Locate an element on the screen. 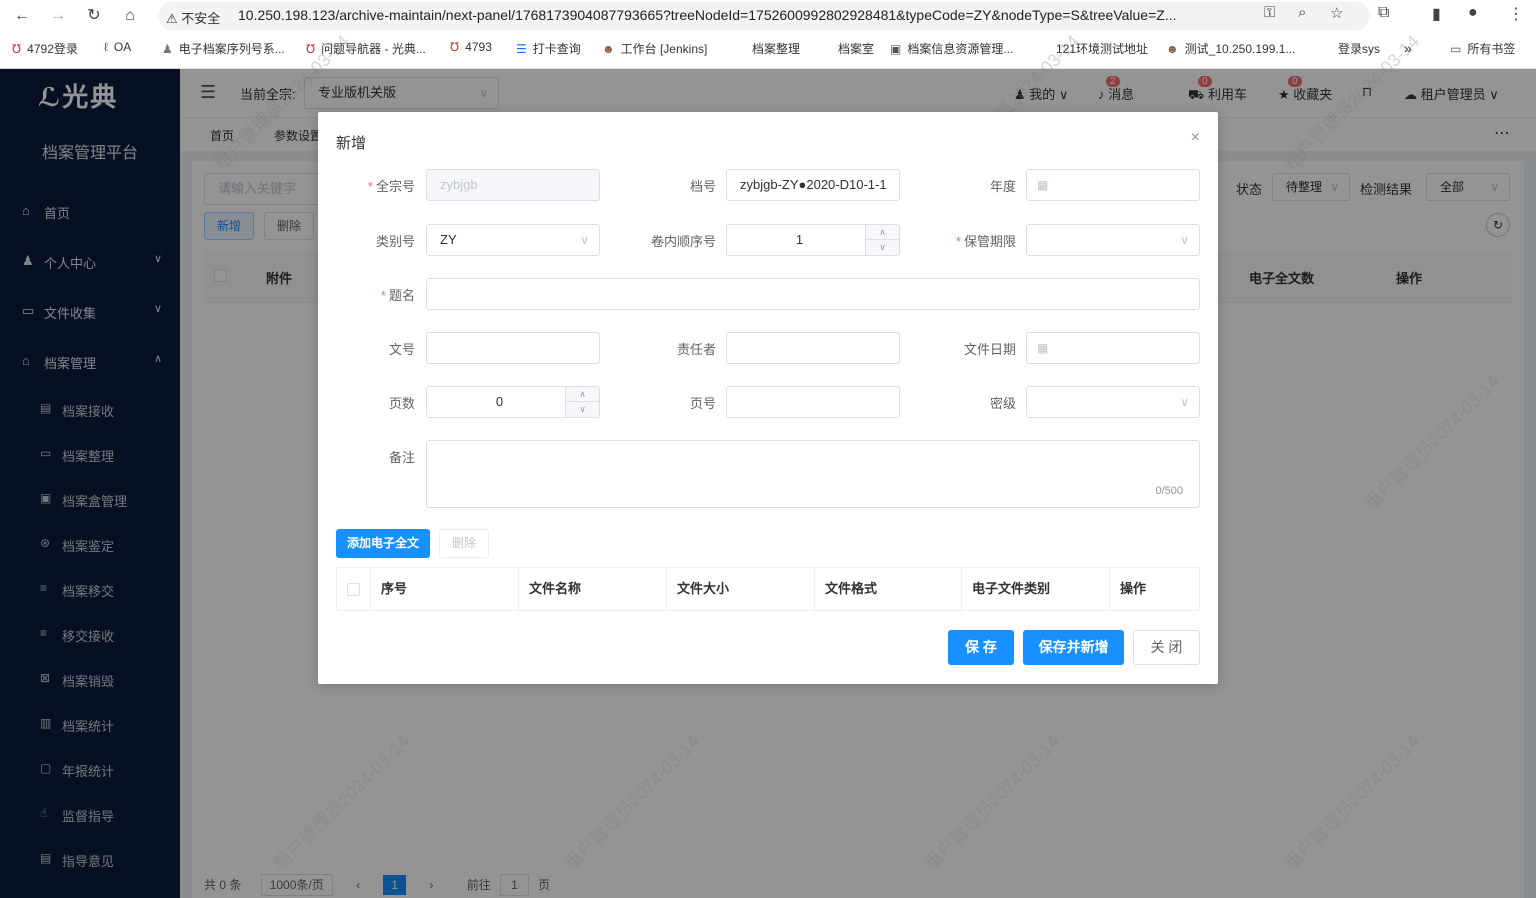 The height and width of the screenshot is (898, 1536). secret-select: ∨ is located at coordinates (1113, 402).